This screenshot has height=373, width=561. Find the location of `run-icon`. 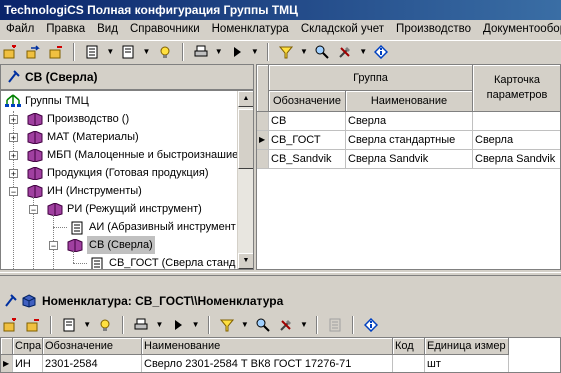

run-icon is located at coordinates (237, 52).